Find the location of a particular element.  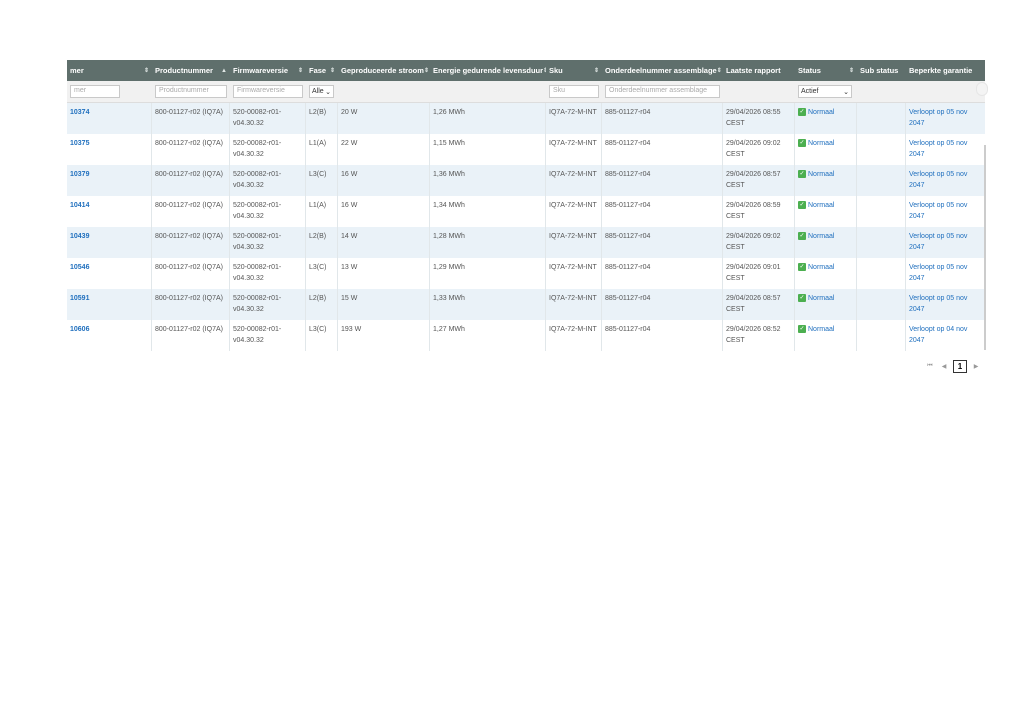

col-assembly-header: Onderdeelnummer assemblage ⇕ is located at coordinates (662, 70).